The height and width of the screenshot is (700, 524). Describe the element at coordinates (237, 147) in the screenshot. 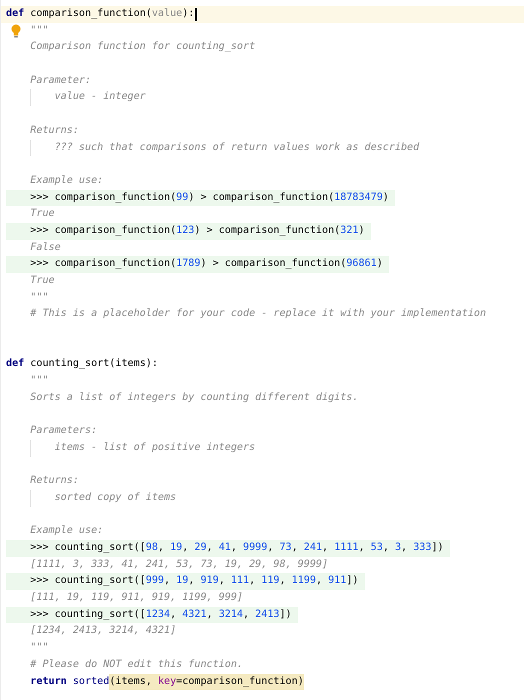

I see `docstring-line: ??? such that comparisons of return values work as described` at that location.